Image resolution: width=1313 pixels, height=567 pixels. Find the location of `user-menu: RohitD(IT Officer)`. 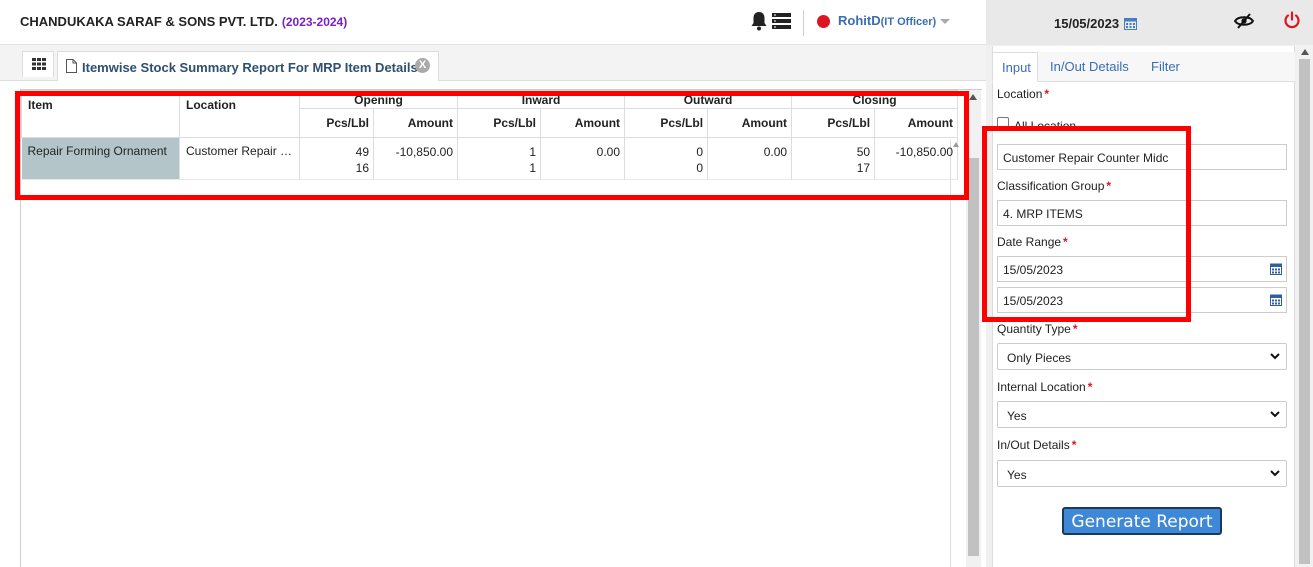

user-menu: RohitD(IT Officer) is located at coordinates (894, 20).